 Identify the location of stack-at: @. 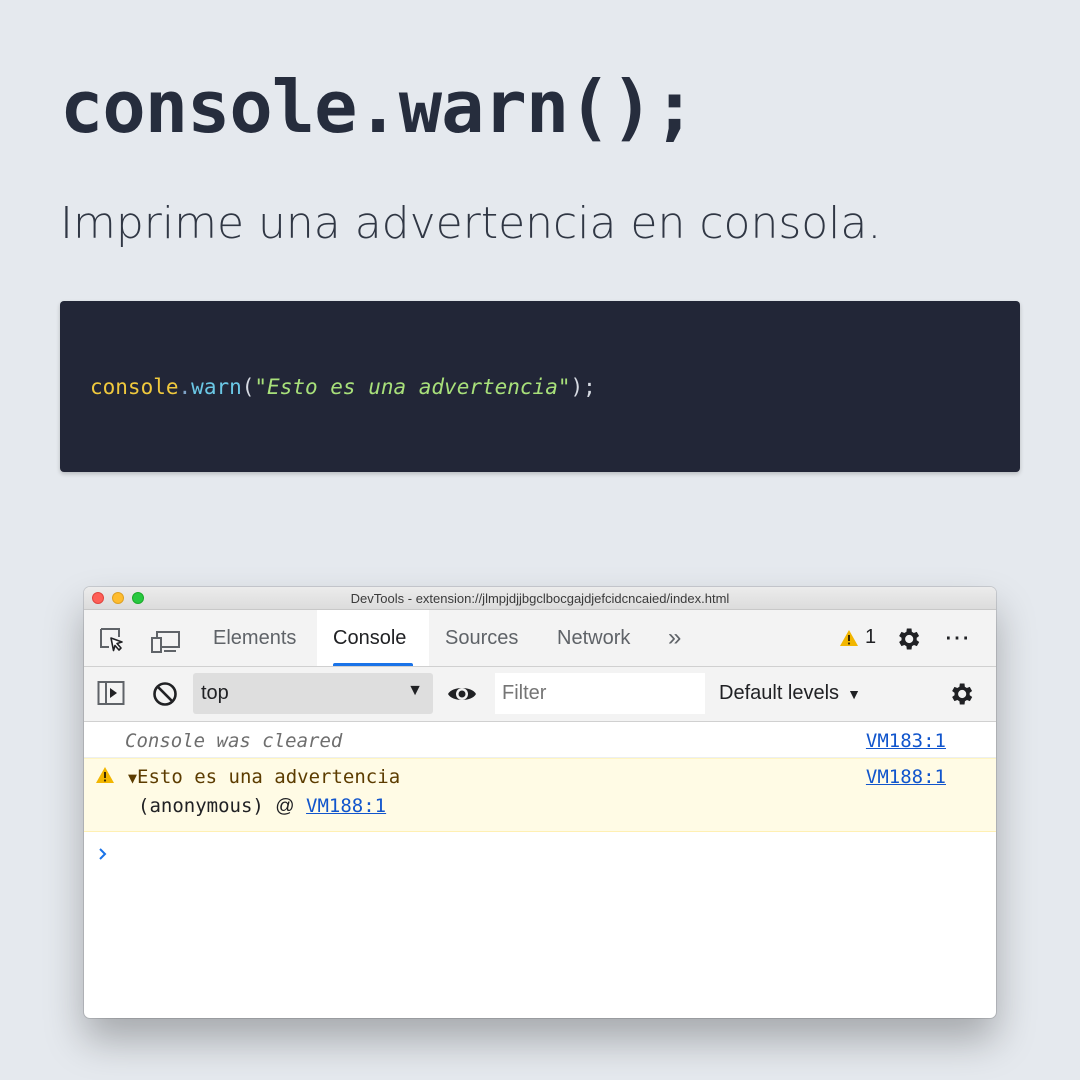
(285, 806).